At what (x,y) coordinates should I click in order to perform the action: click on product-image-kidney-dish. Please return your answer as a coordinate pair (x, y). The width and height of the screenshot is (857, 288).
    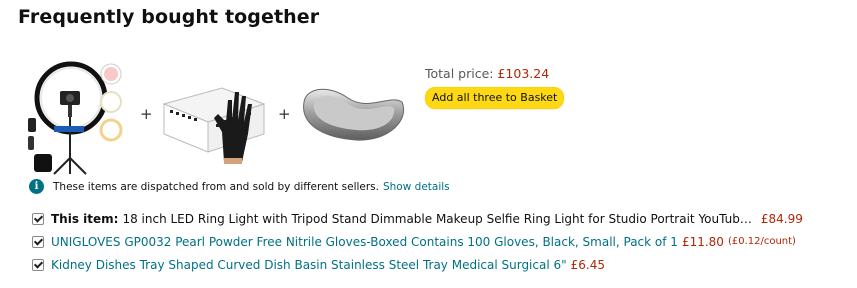
    Looking at the image, I should click on (353, 115).